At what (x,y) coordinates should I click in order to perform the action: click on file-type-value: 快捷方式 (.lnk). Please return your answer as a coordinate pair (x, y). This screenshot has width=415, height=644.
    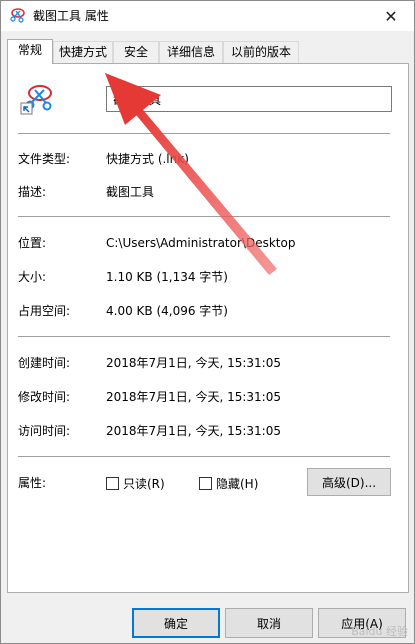
    Looking at the image, I should click on (147, 159).